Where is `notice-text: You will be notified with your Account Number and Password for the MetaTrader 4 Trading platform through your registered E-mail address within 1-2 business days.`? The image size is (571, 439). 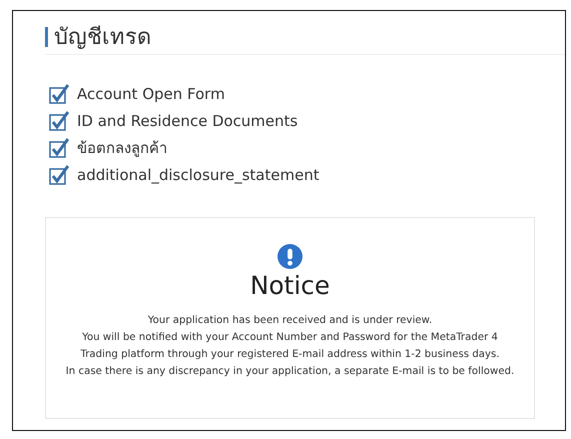 notice-text: You will be notified with your Account Number and Password for the MetaTrader 4 Trading platform through your registered E-mail address within 1-2 business days. is located at coordinates (290, 346).